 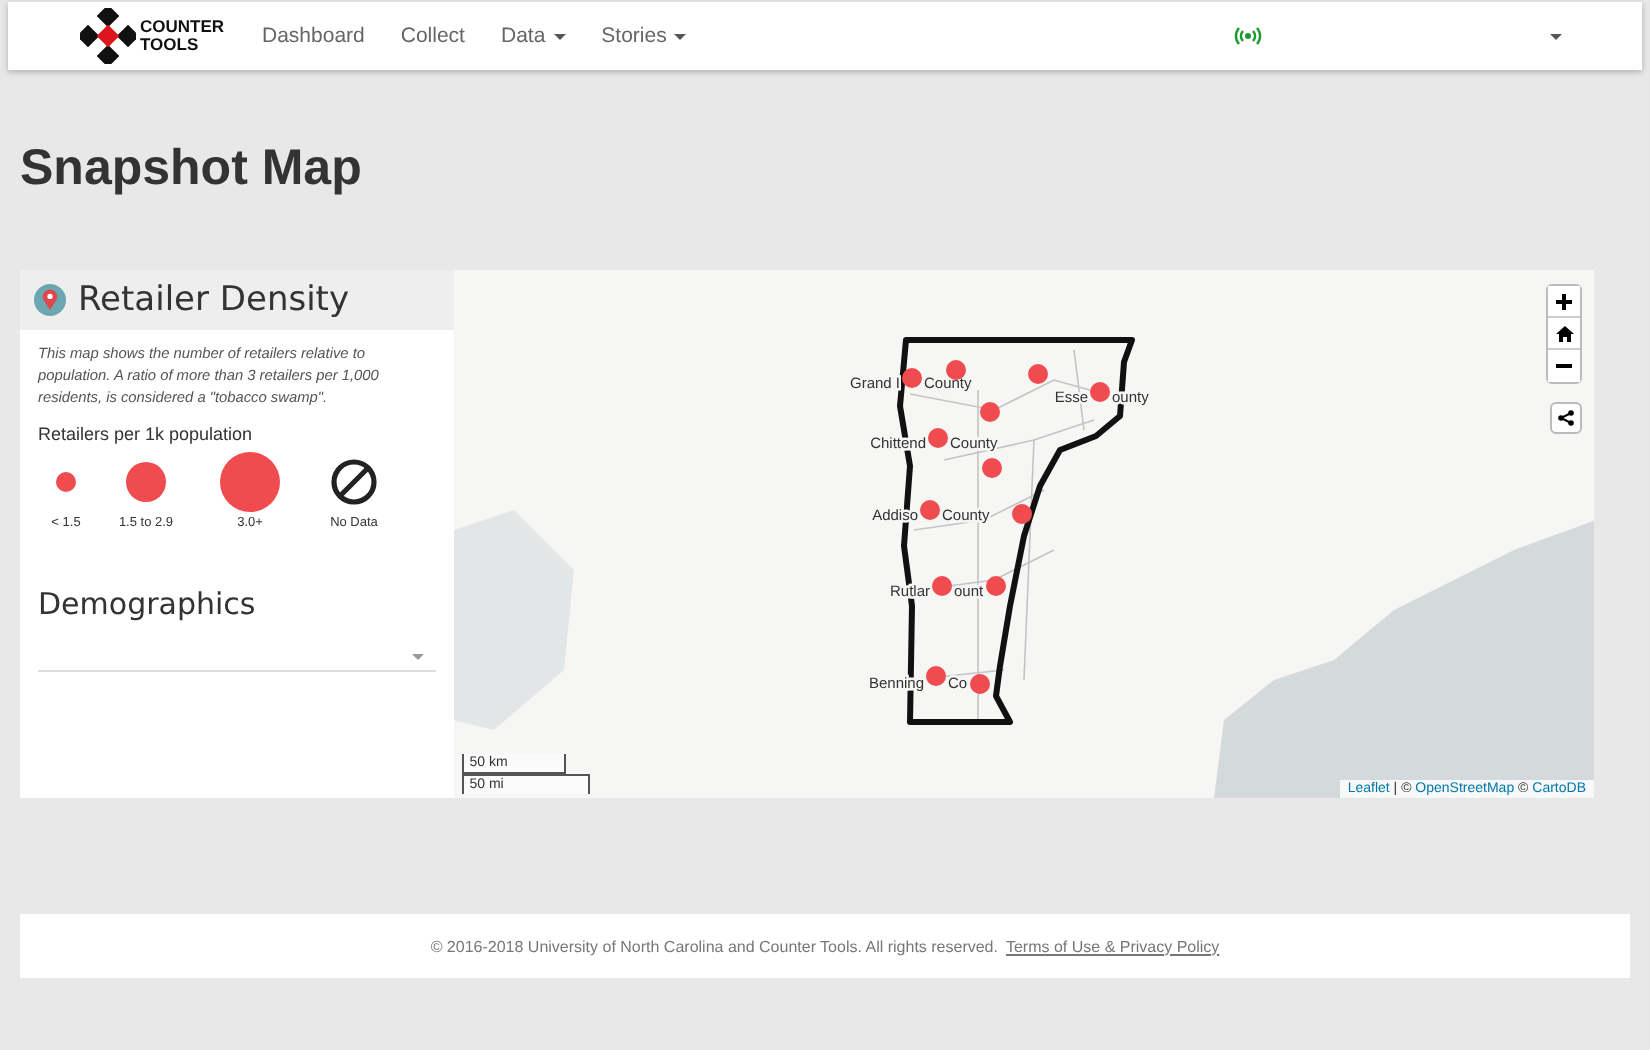 I want to click on share-button, so click(x=1566, y=418).